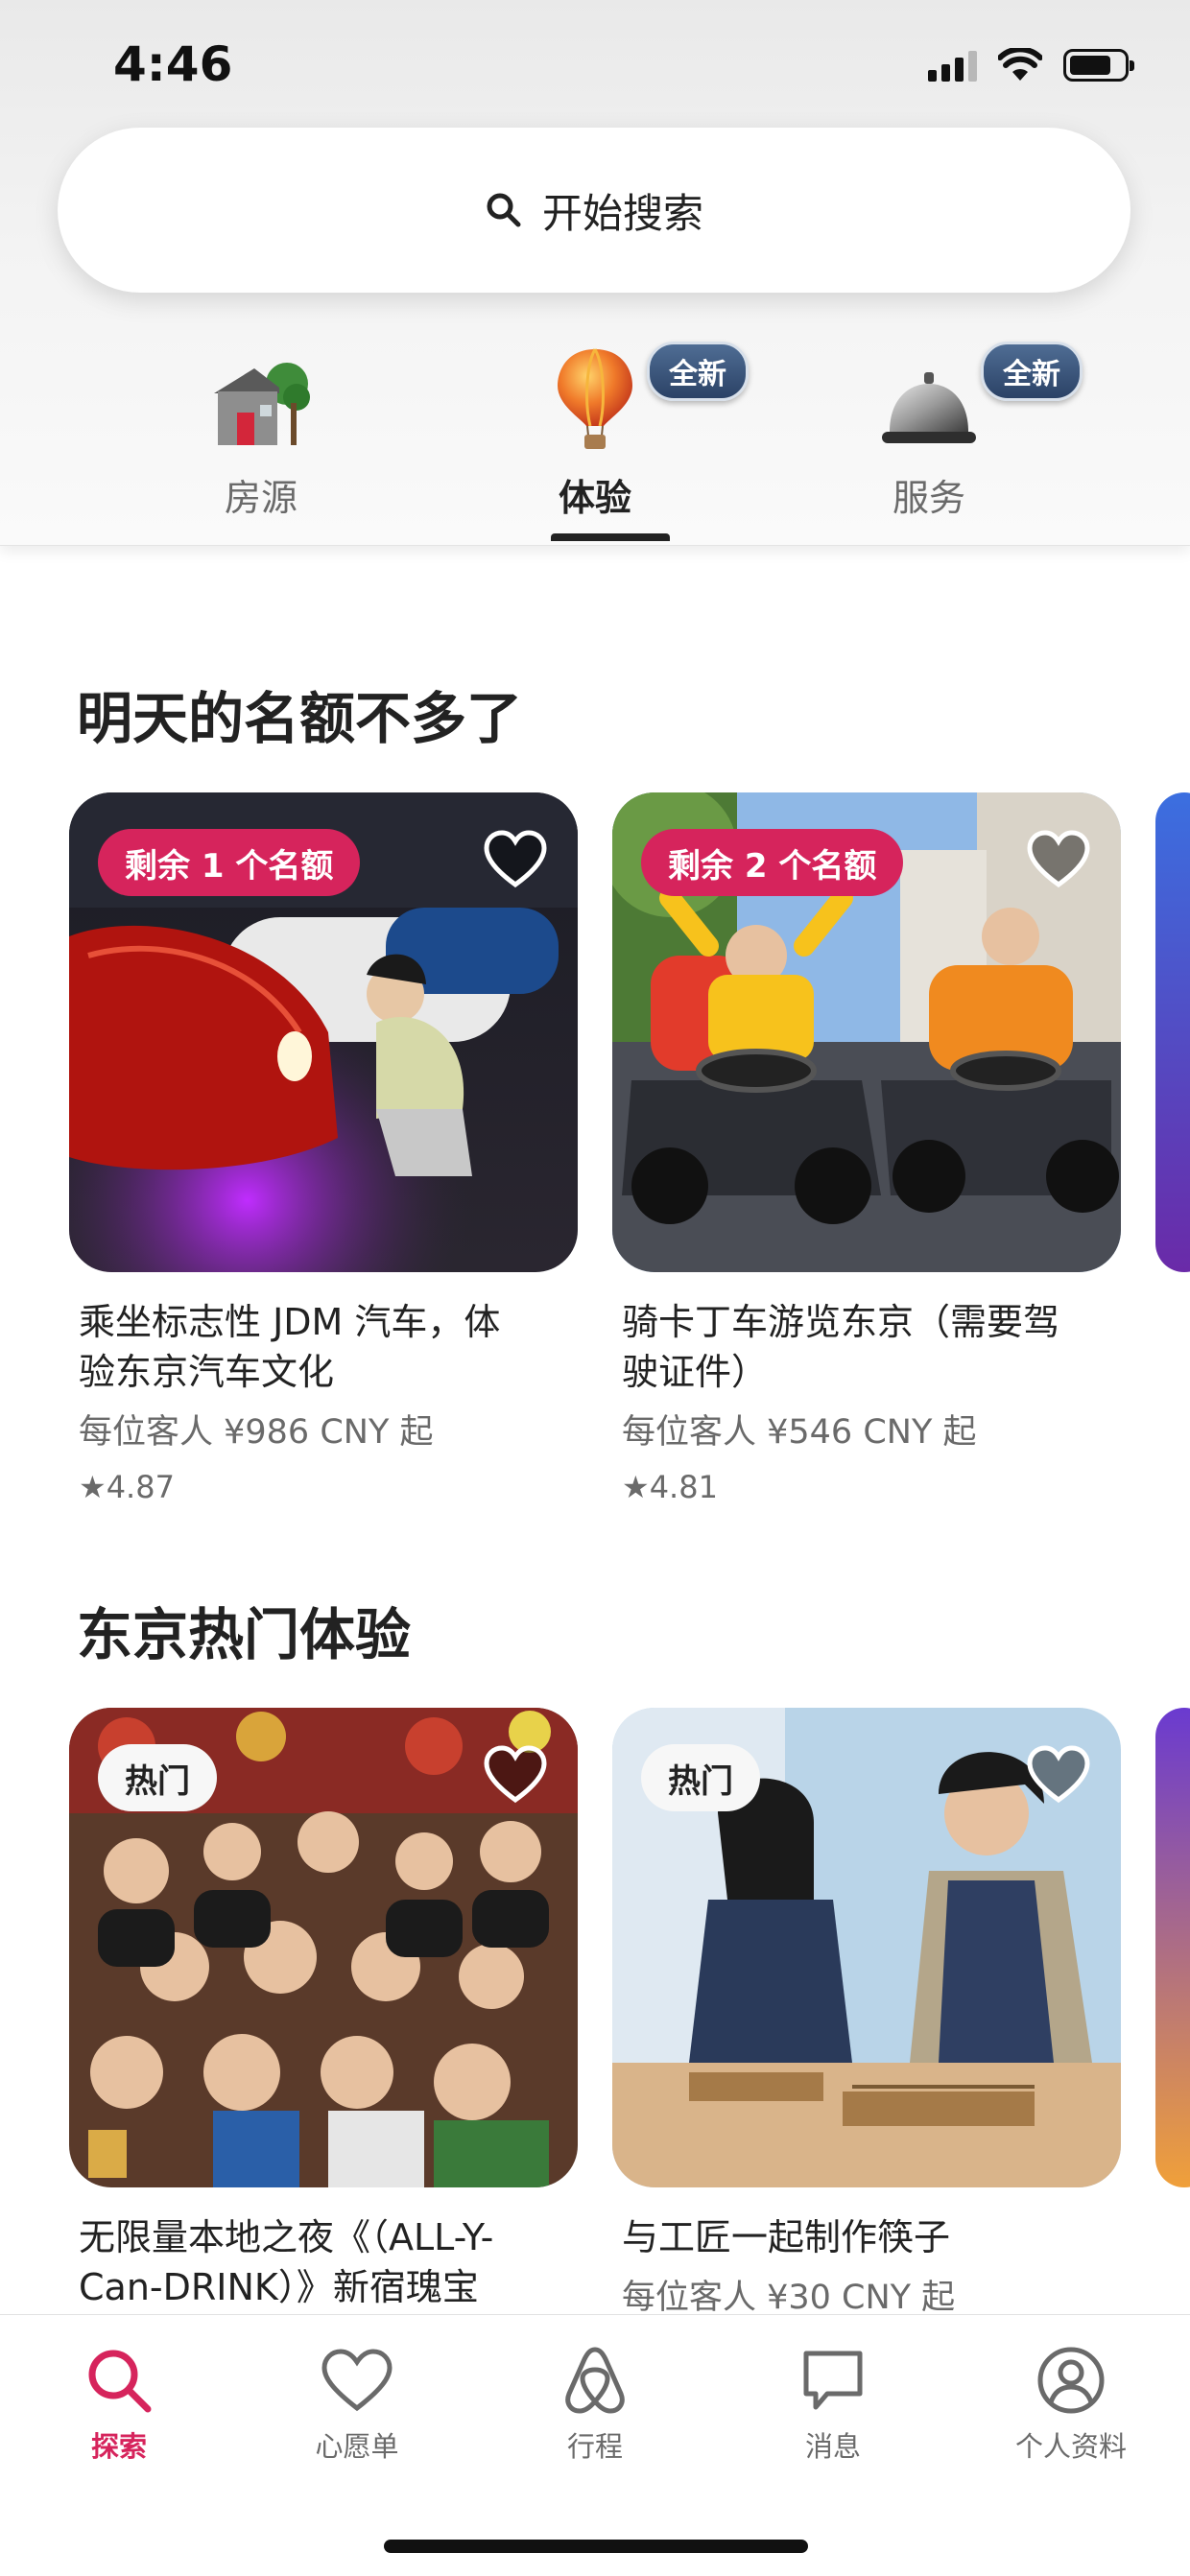 The width and height of the screenshot is (1190, 2576). What do you see at coordinates (1070, 2447) in the screenshot?
I see `tab-label: 个人资料` at bounding box center [1070, 2447].